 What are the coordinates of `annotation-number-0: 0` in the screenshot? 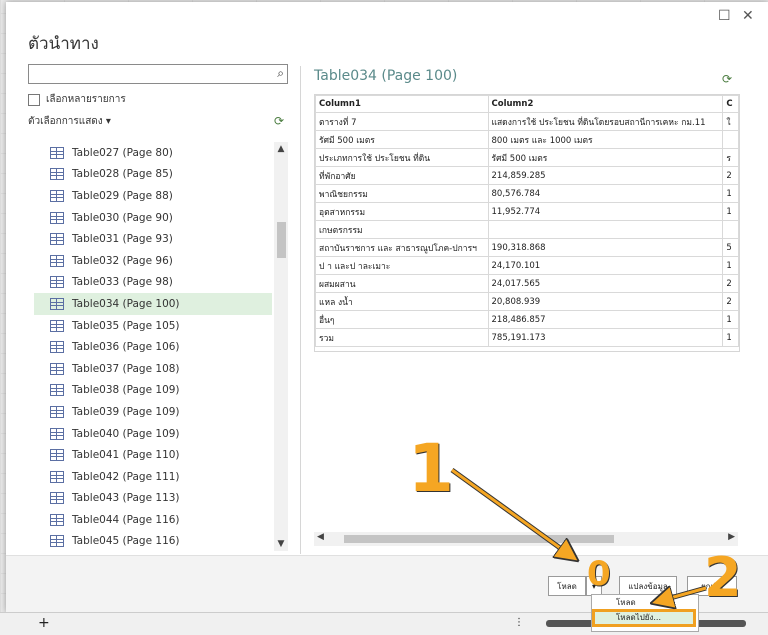 It's located at (599, 574).